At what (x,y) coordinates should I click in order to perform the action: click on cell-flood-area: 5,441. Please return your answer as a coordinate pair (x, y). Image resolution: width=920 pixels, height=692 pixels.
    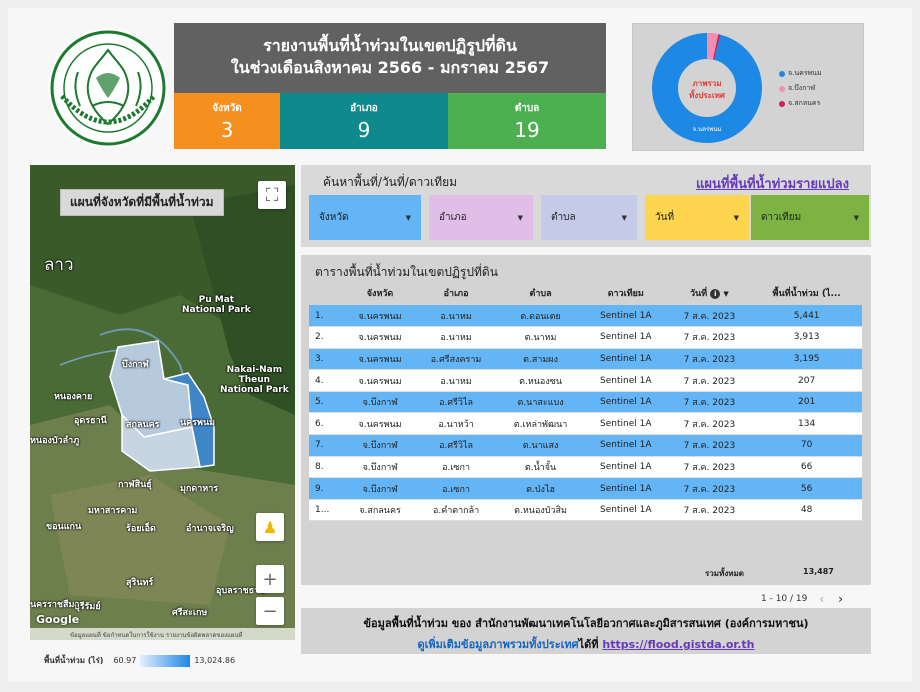
    Looking at the image, I should click on (806, 316).